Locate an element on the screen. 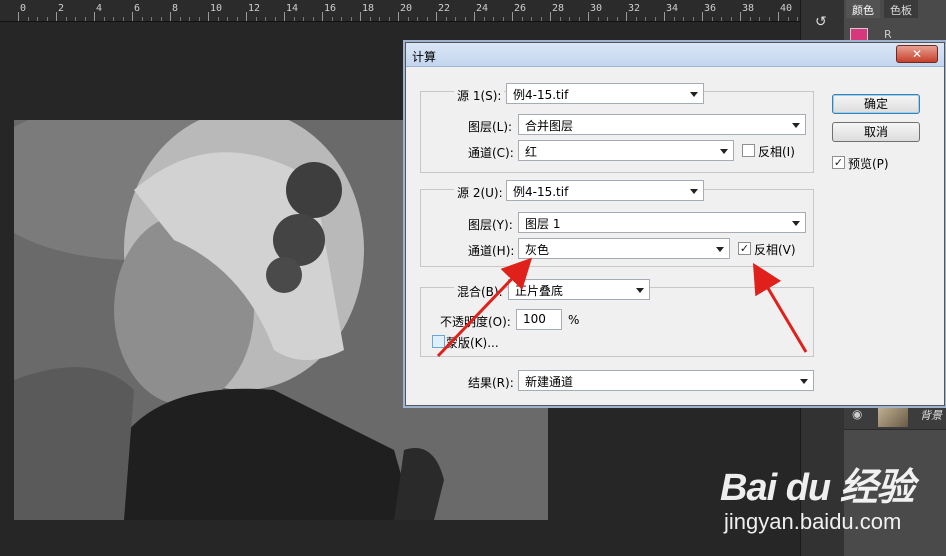 This screenshot has width=946, height=556. source2-layer-value: 图层 1 is located at coordinates (543, 224).